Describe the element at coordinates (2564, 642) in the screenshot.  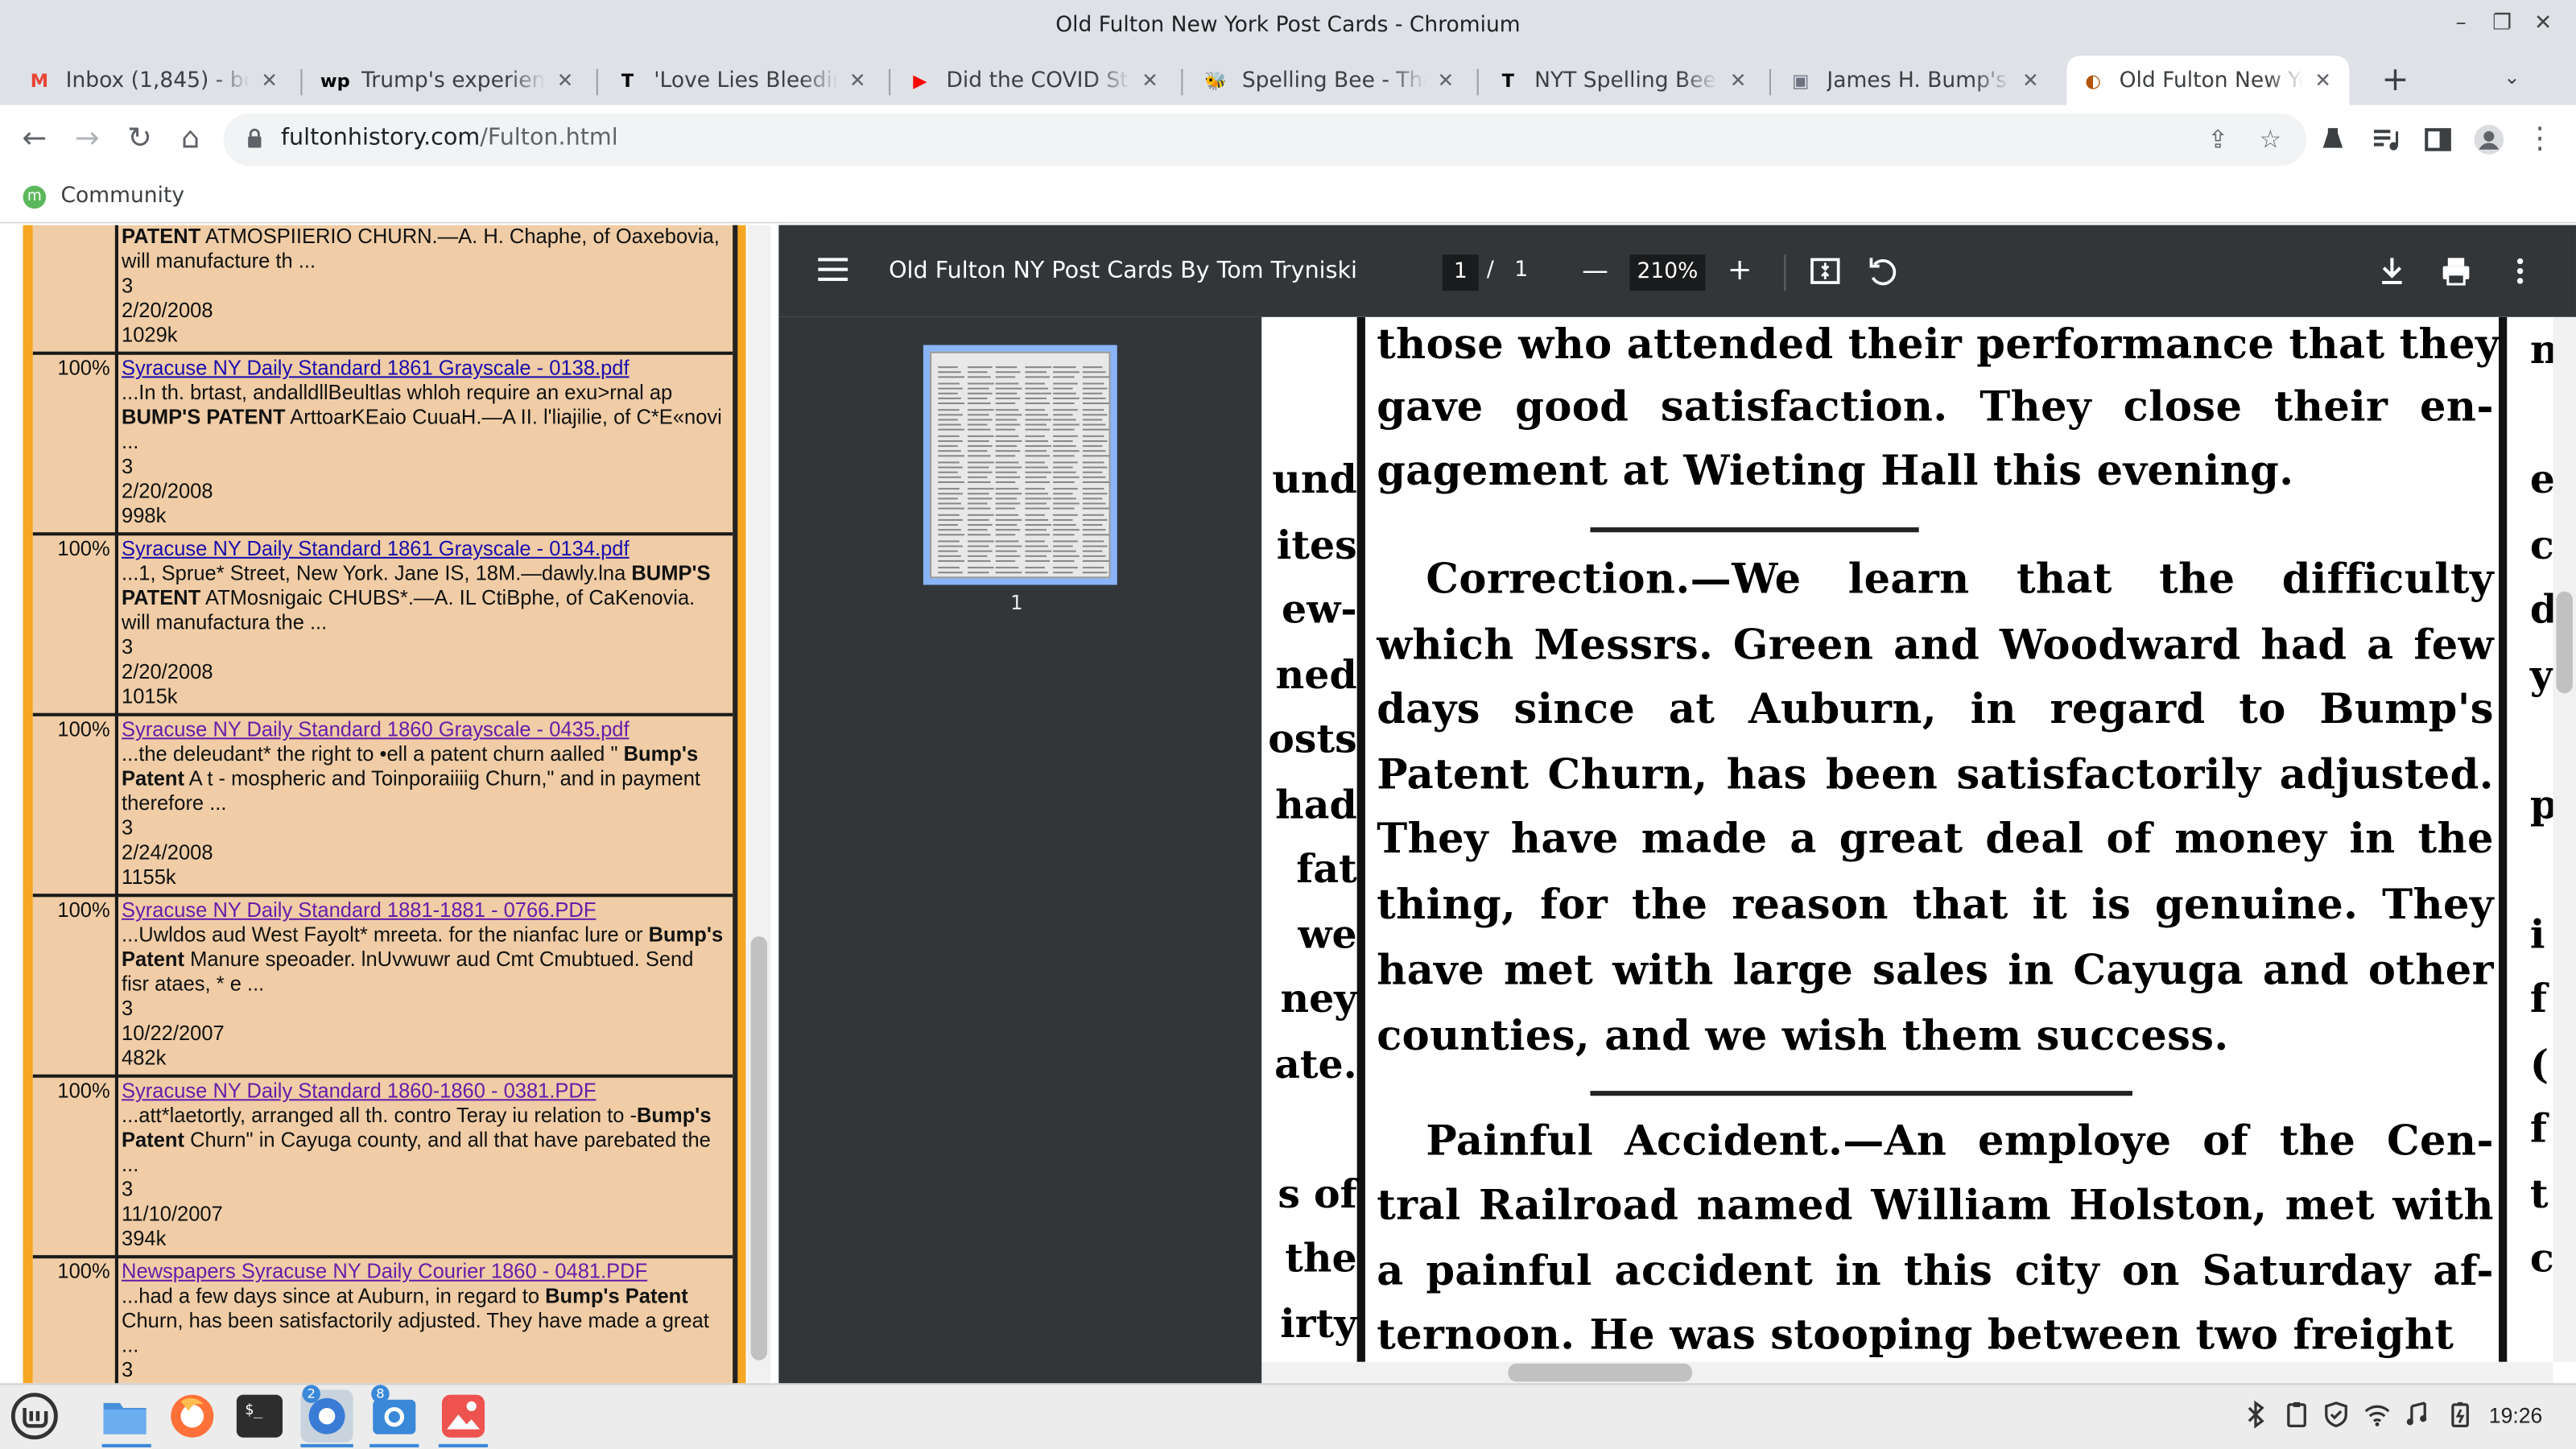
I see `pdf-vertical-scrollbar-thumb` at that location.